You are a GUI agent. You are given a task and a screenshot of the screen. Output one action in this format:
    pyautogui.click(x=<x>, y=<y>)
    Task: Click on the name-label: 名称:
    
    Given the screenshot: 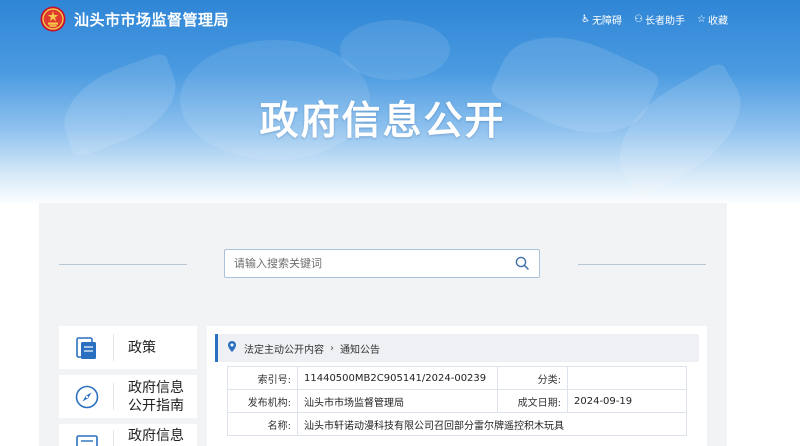 What is the action you would take?
    pyautogui.click(x=262, y=424)
    